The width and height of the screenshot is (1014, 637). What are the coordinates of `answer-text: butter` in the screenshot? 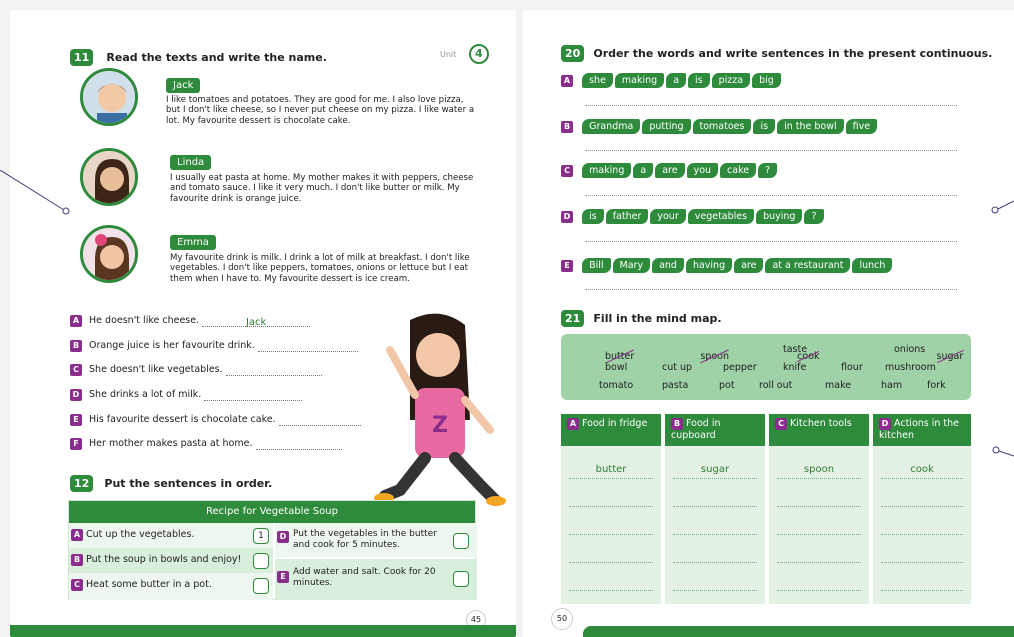 It's located at (611, 469).